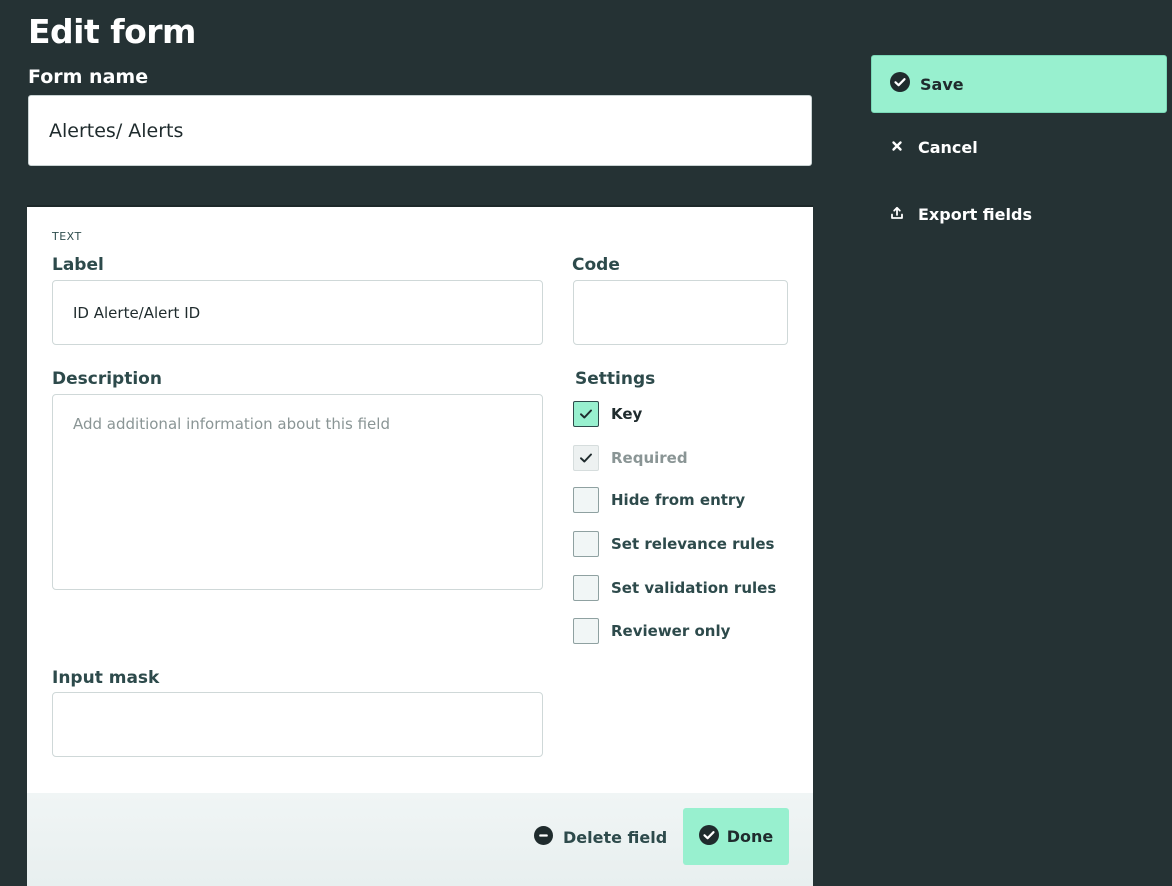 The width and height of the screenshot is (1172, 886). I want to click on setting-required-label: Required, so click(649, 458).